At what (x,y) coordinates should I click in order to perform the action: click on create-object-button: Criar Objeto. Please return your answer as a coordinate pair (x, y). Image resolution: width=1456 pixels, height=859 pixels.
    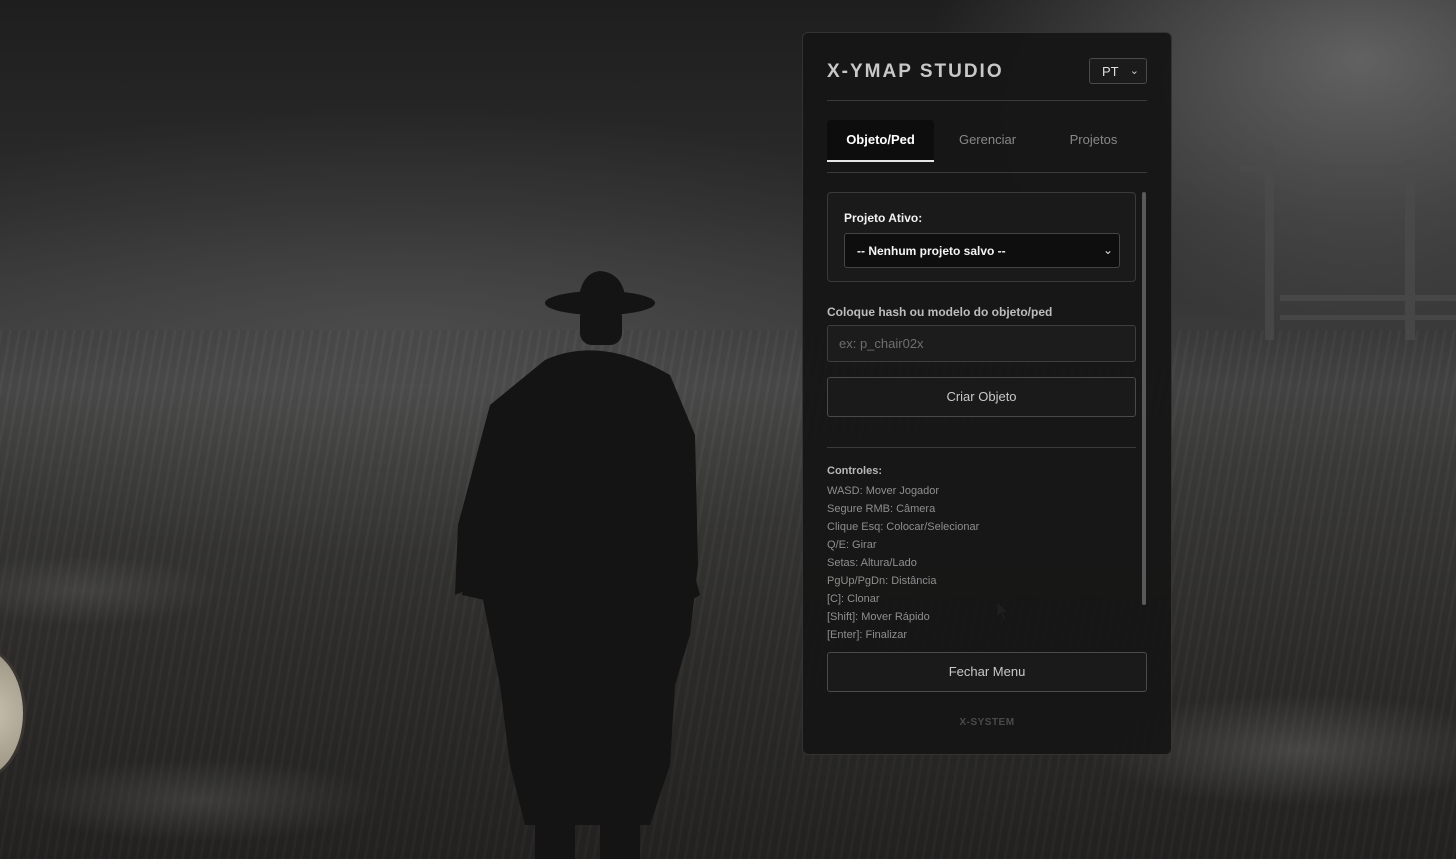
    Looking at the image, I should click on (981, 397).